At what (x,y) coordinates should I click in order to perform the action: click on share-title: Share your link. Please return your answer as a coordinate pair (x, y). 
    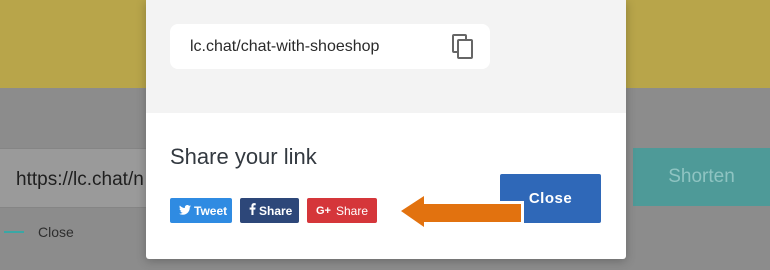
    Looking at the image, I should click on (243, 156).